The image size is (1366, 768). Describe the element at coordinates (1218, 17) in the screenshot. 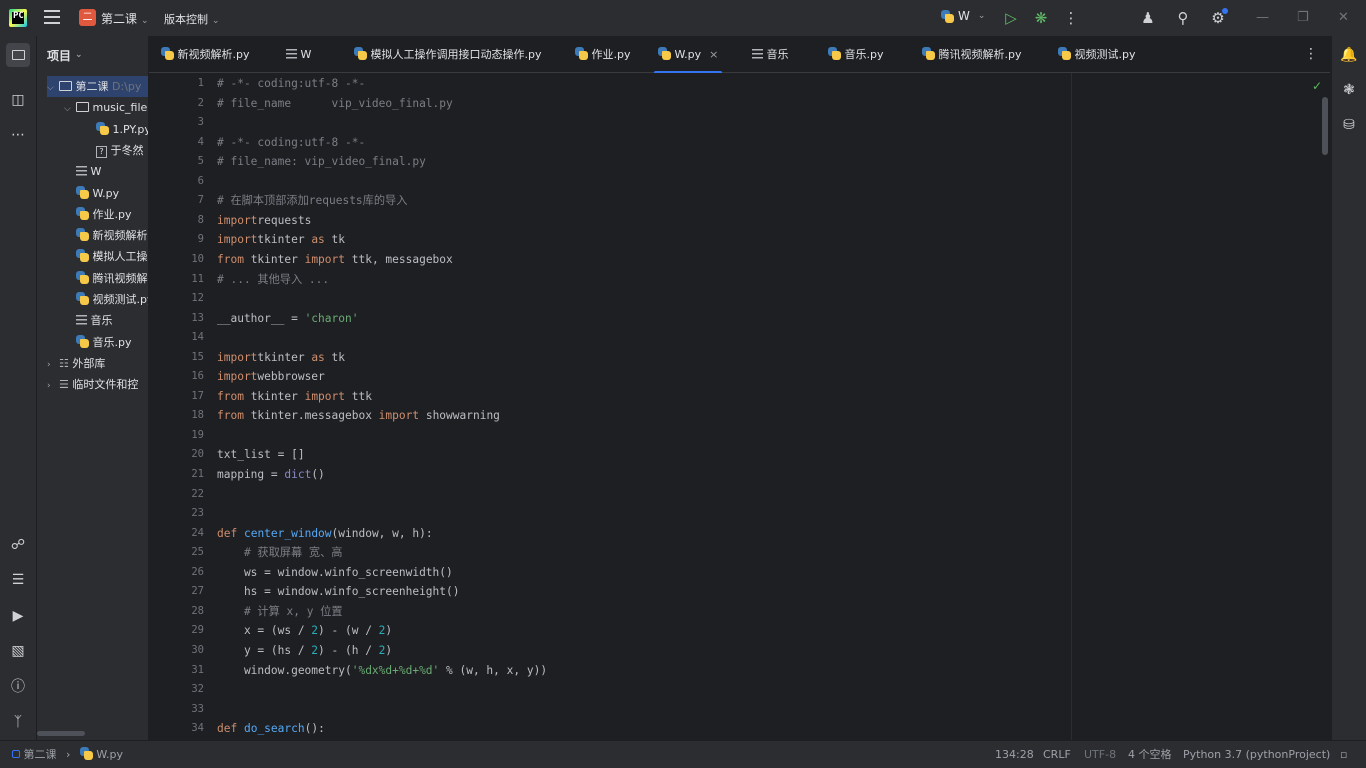

I see `settings-icon: ⚙` at that location.